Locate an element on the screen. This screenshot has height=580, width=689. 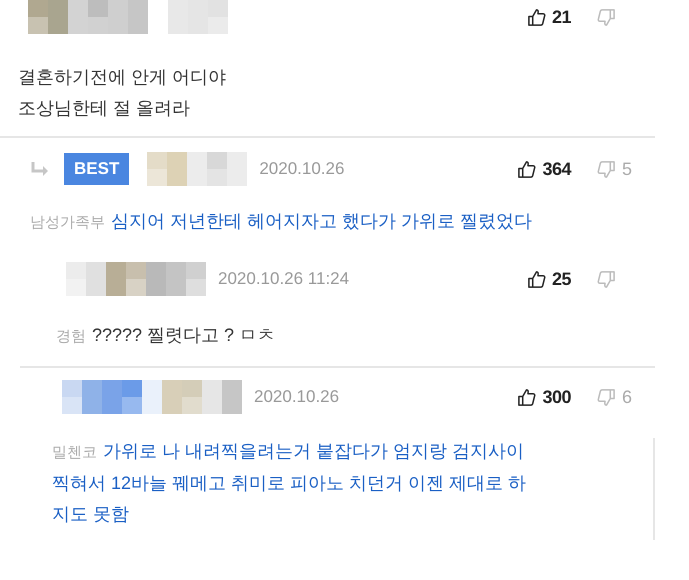
like-button: 21 is located at coordinates (548, 17).